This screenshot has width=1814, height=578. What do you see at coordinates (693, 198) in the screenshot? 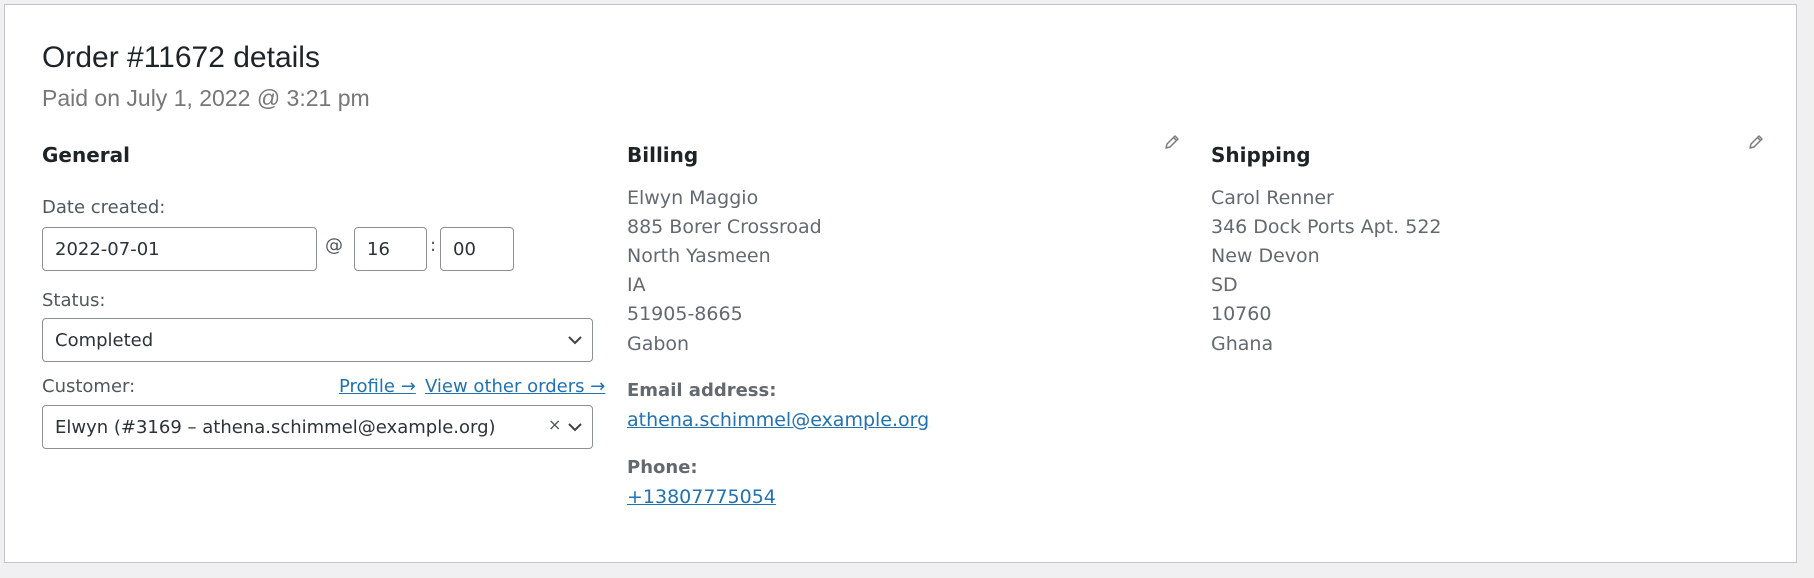
I see `billing-address-line: Elwyn Maggio` at bounding box center [693, 198].